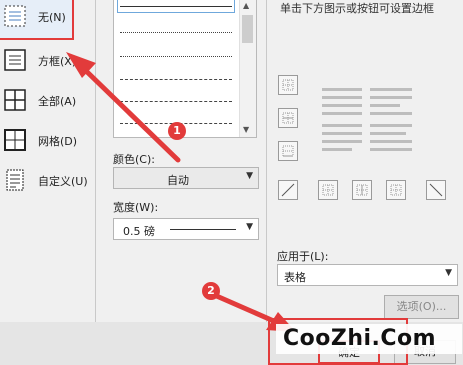  Describe the element at coordinates (177, 131) in the screenshot. I see `step-badge-1: 1` at that location.